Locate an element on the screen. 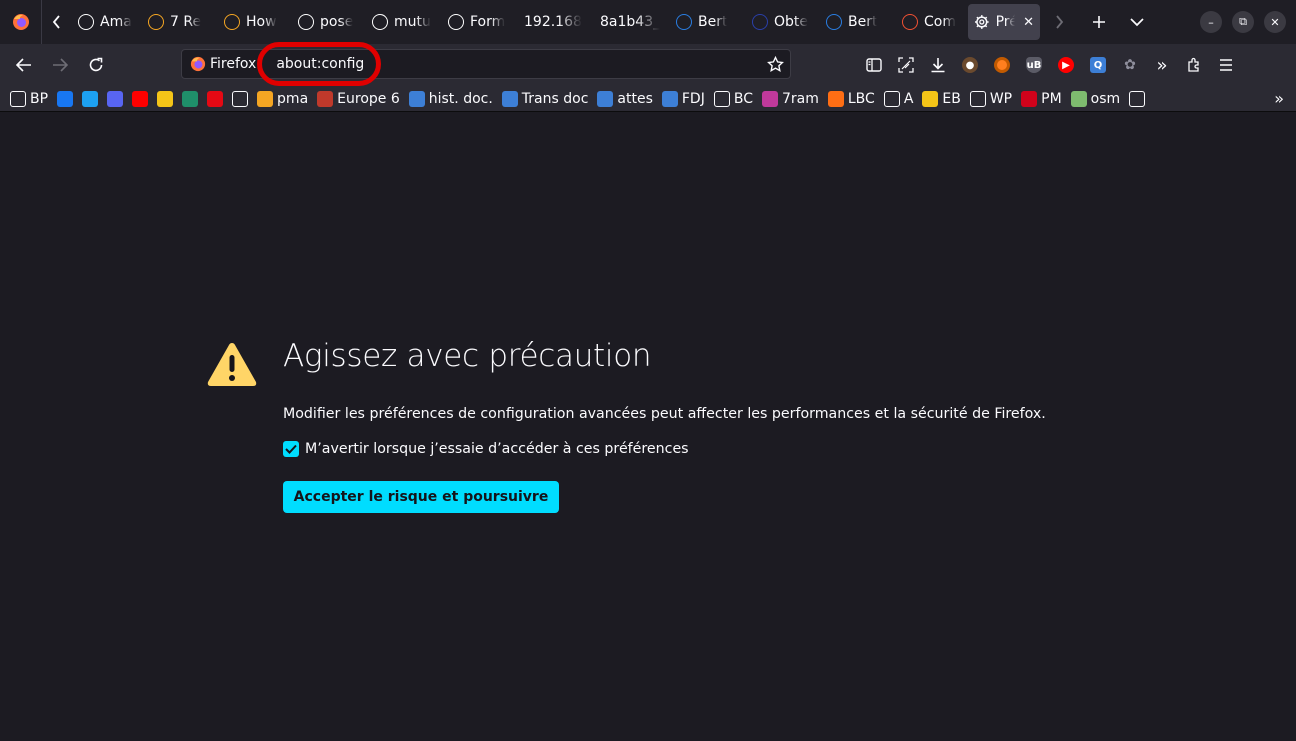  bookmark-item: pma is located at coordinates (282, 98).